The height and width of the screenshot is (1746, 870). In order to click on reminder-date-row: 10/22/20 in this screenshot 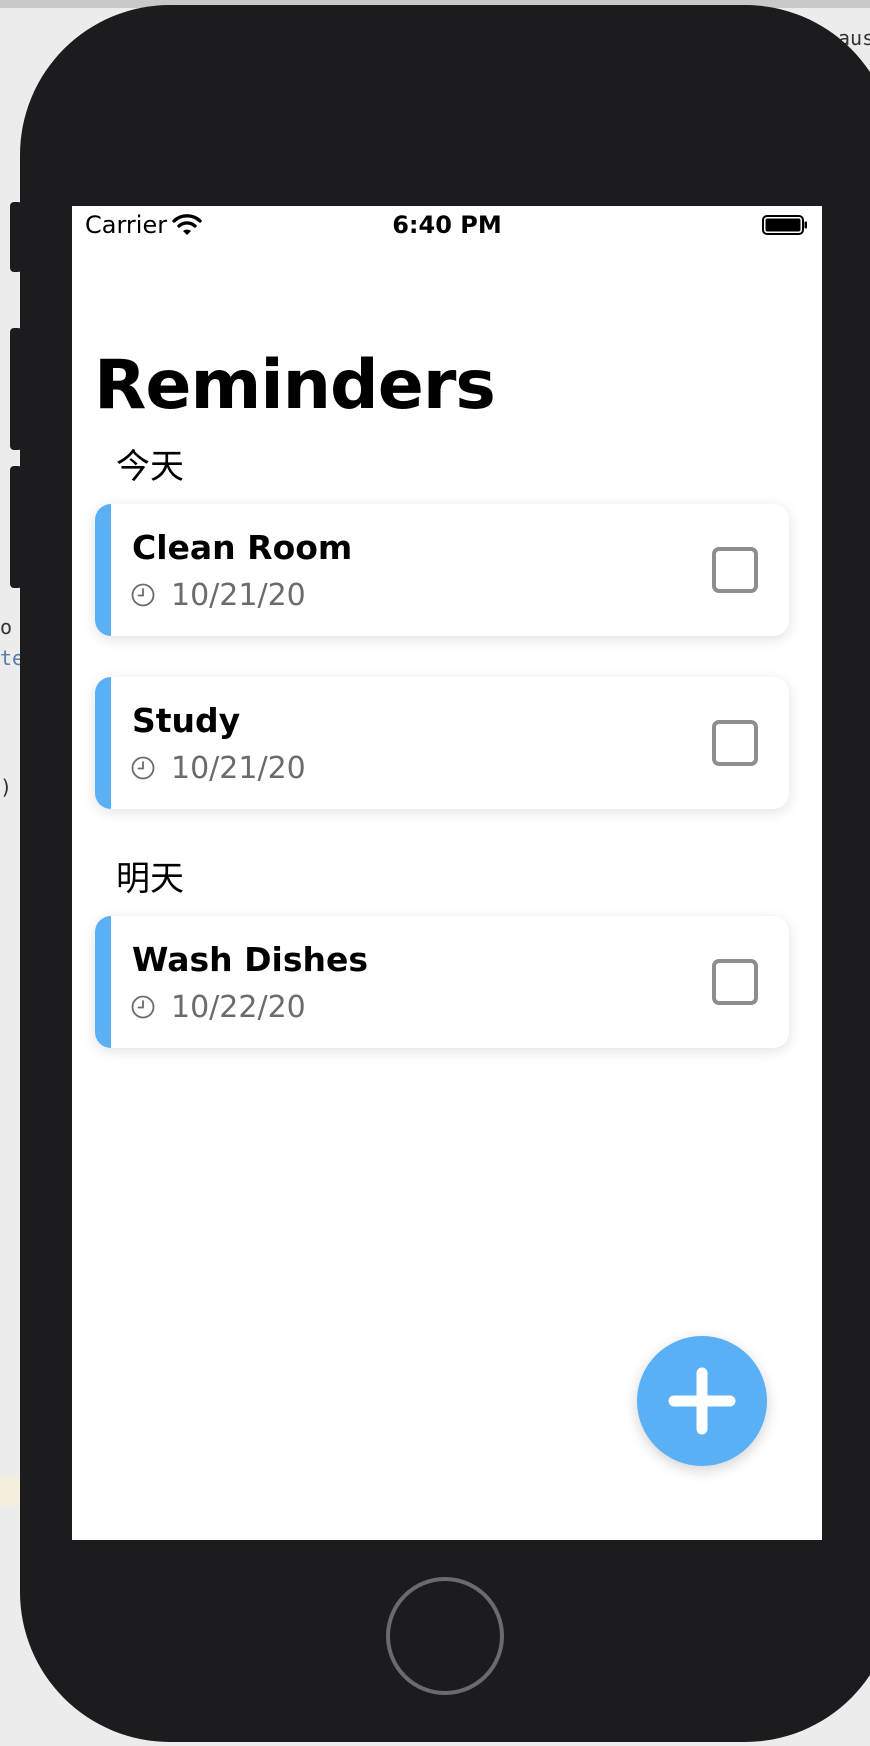, I will do `click(218, 1007)`.